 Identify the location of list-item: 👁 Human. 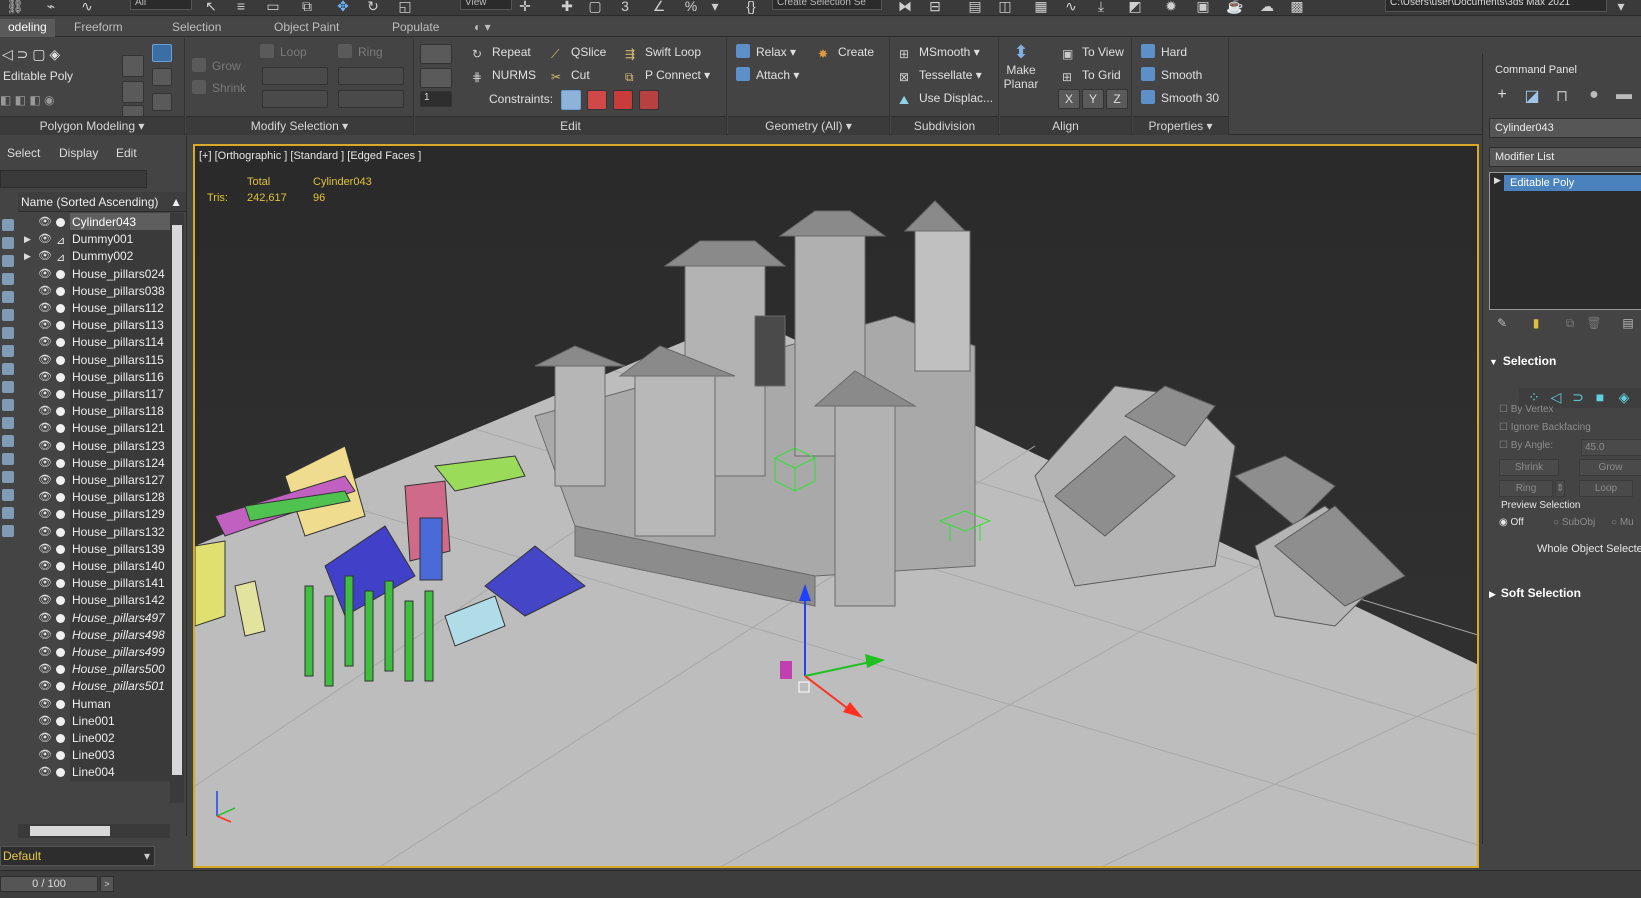
(94, 703).